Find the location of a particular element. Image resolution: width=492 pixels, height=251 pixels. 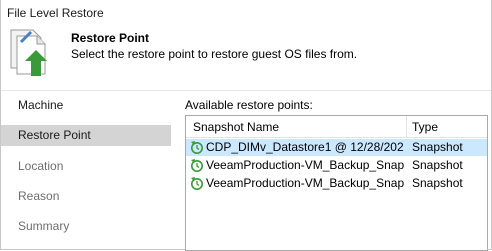

available-restore-points-label: Available restore points: is located at coordinates (249, 105).